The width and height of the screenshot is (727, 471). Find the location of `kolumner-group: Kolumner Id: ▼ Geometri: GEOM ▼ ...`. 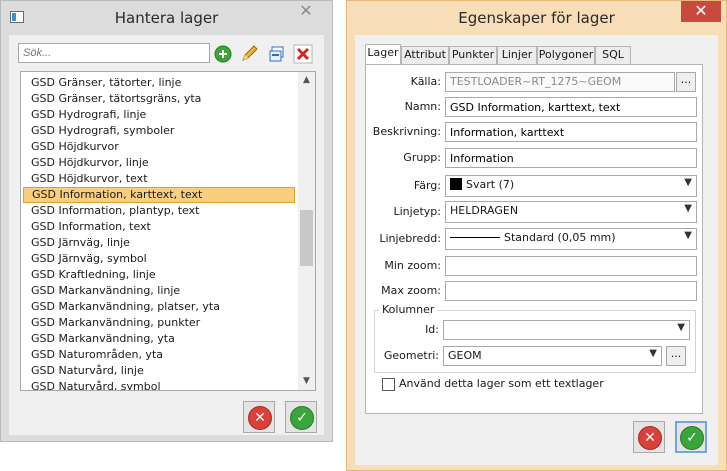

kolumner-group: Kolumner Id: ▼ Geometri: GEOM ▼ ... is located at coordinates (535, 338).